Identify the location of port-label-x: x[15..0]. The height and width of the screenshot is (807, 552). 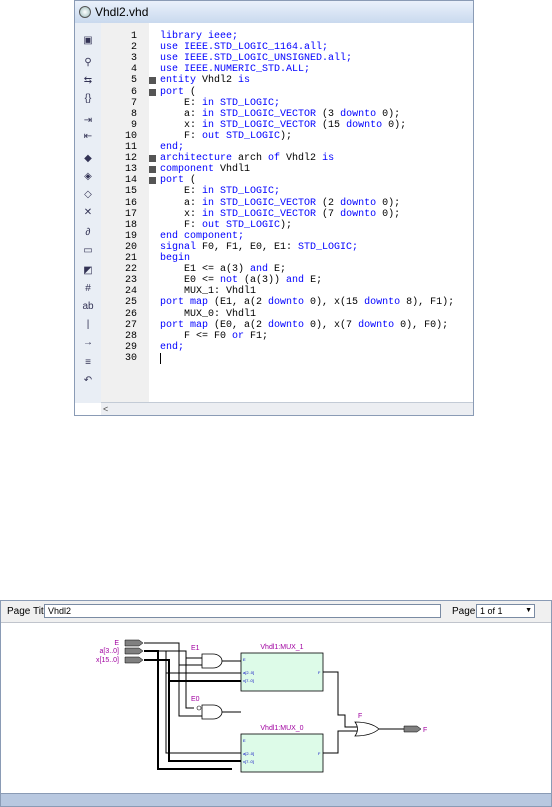
(107, 660).